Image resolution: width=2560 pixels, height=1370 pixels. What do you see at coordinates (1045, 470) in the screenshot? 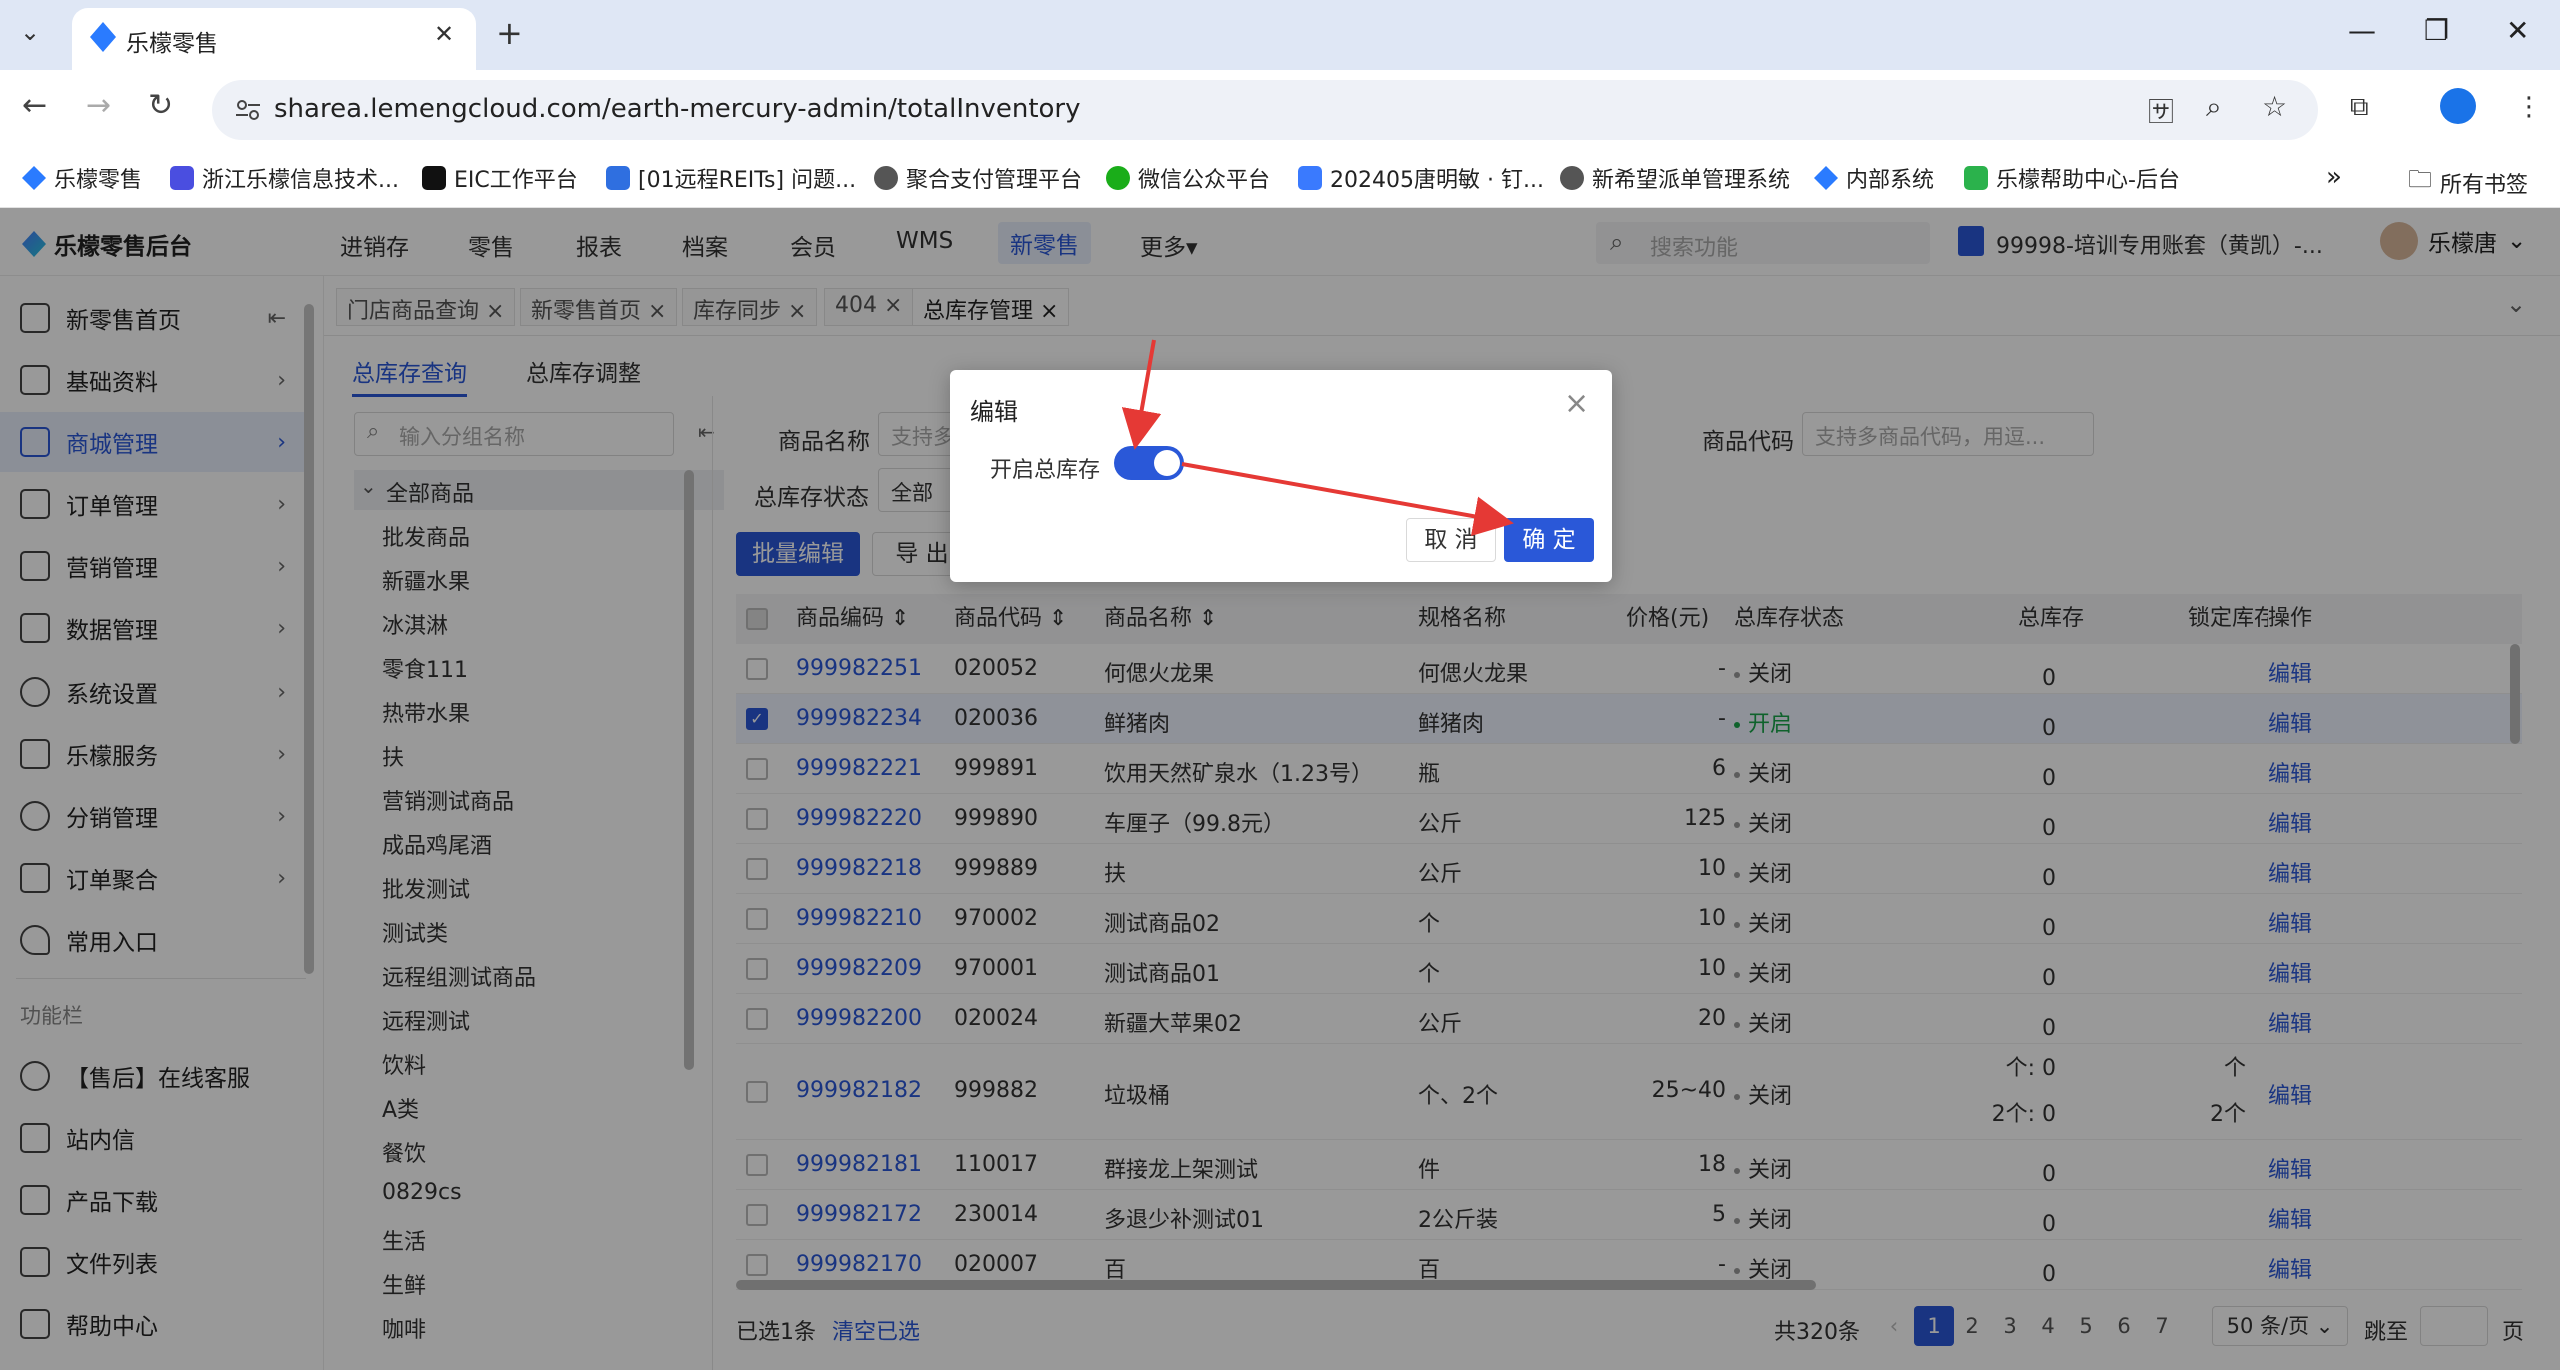
I see `enable-stock-label: 开启总库存` at bounding box center [1045, 470].